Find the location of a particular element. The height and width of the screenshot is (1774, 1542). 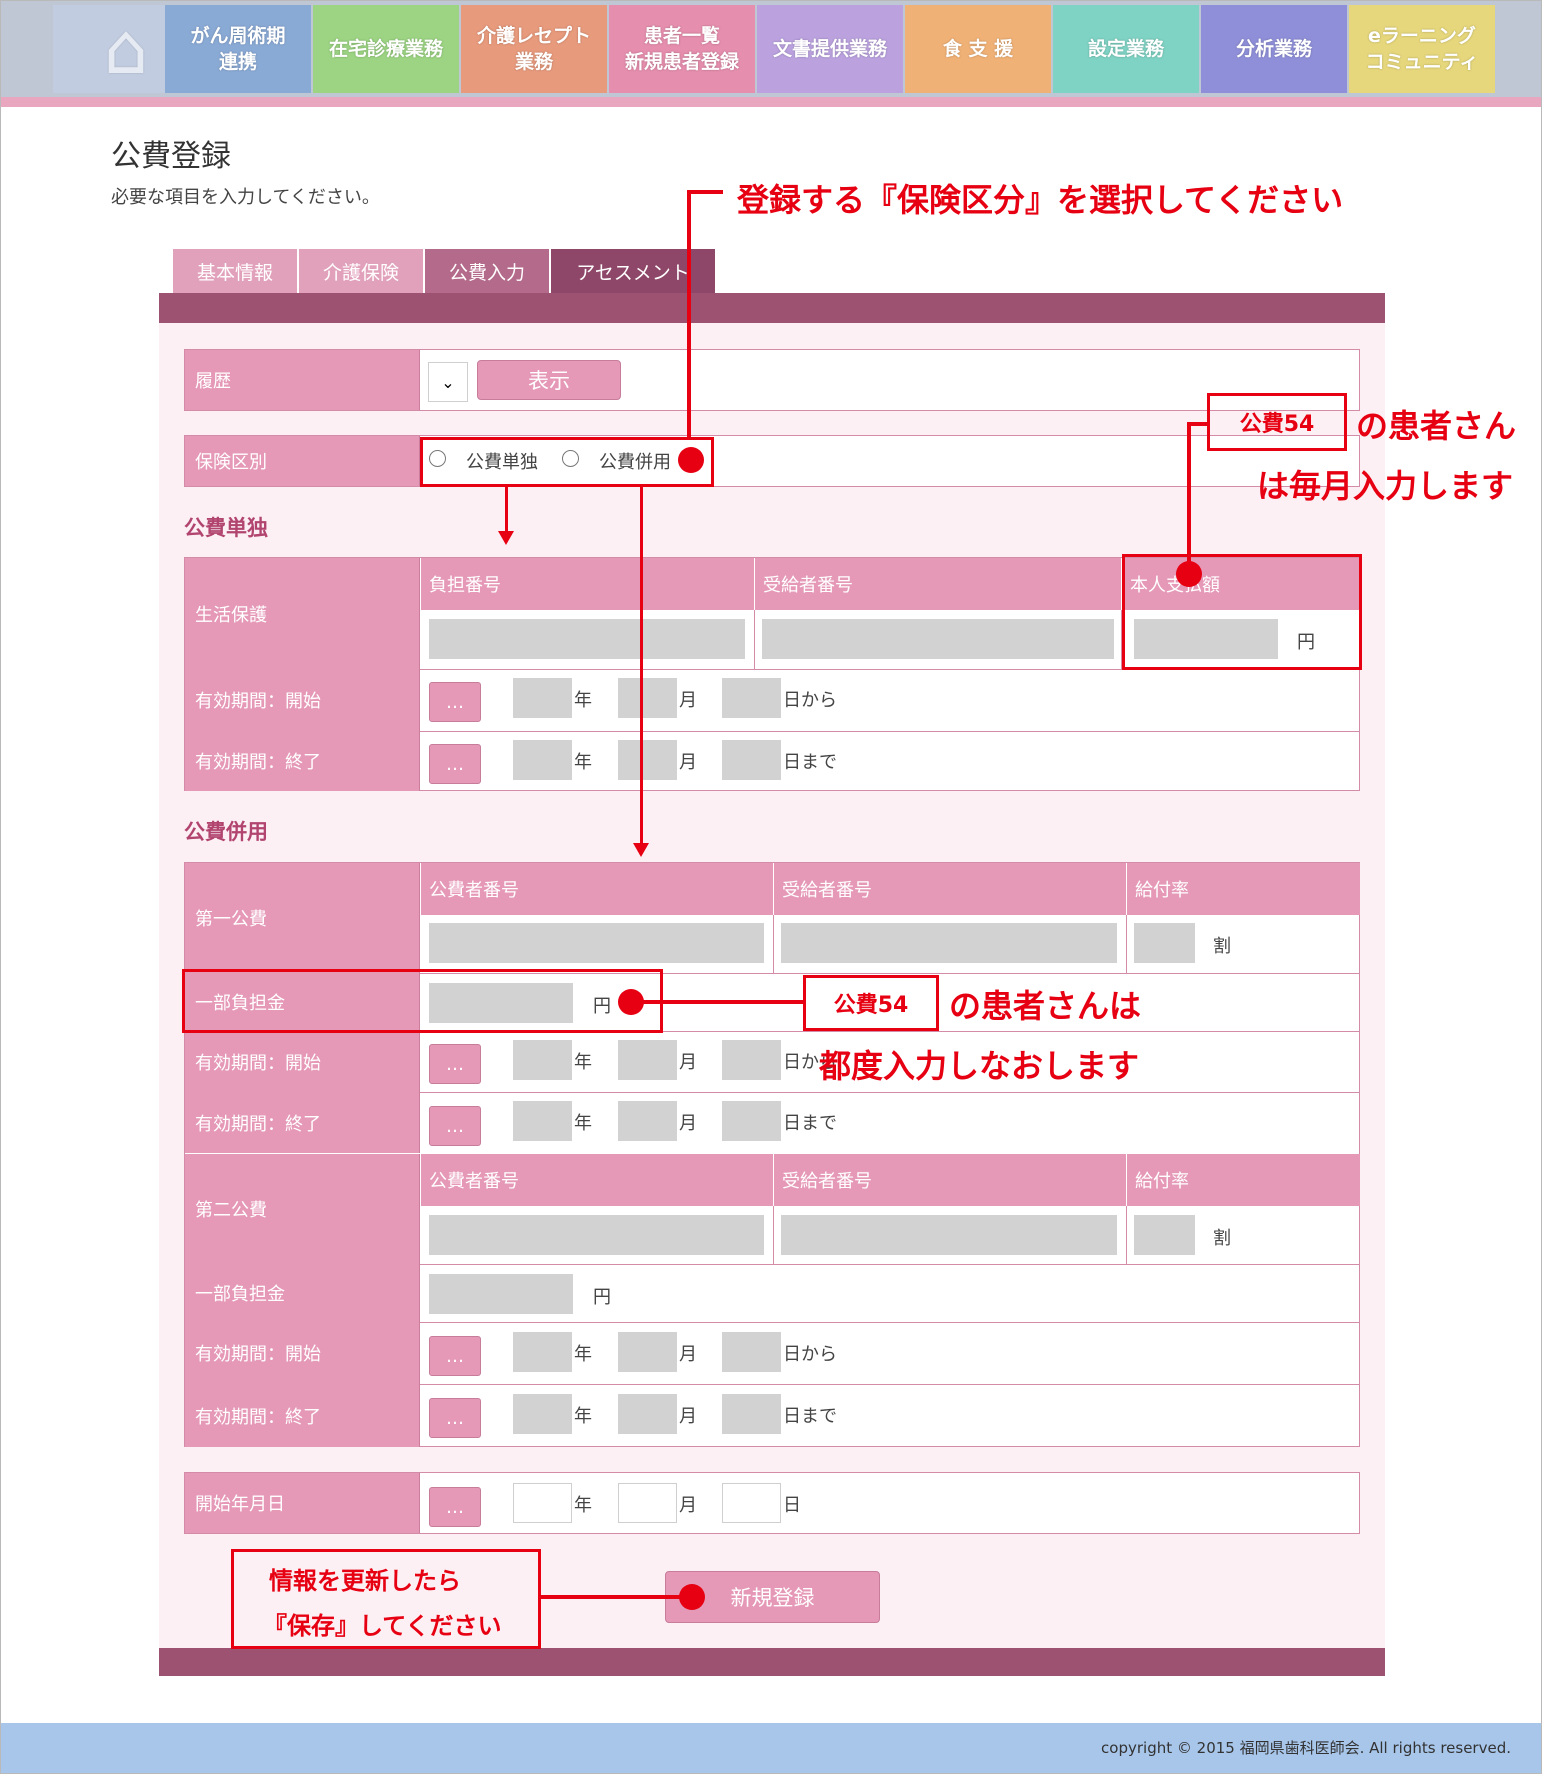

recipient-number-input is located at coordinates (938, 639).